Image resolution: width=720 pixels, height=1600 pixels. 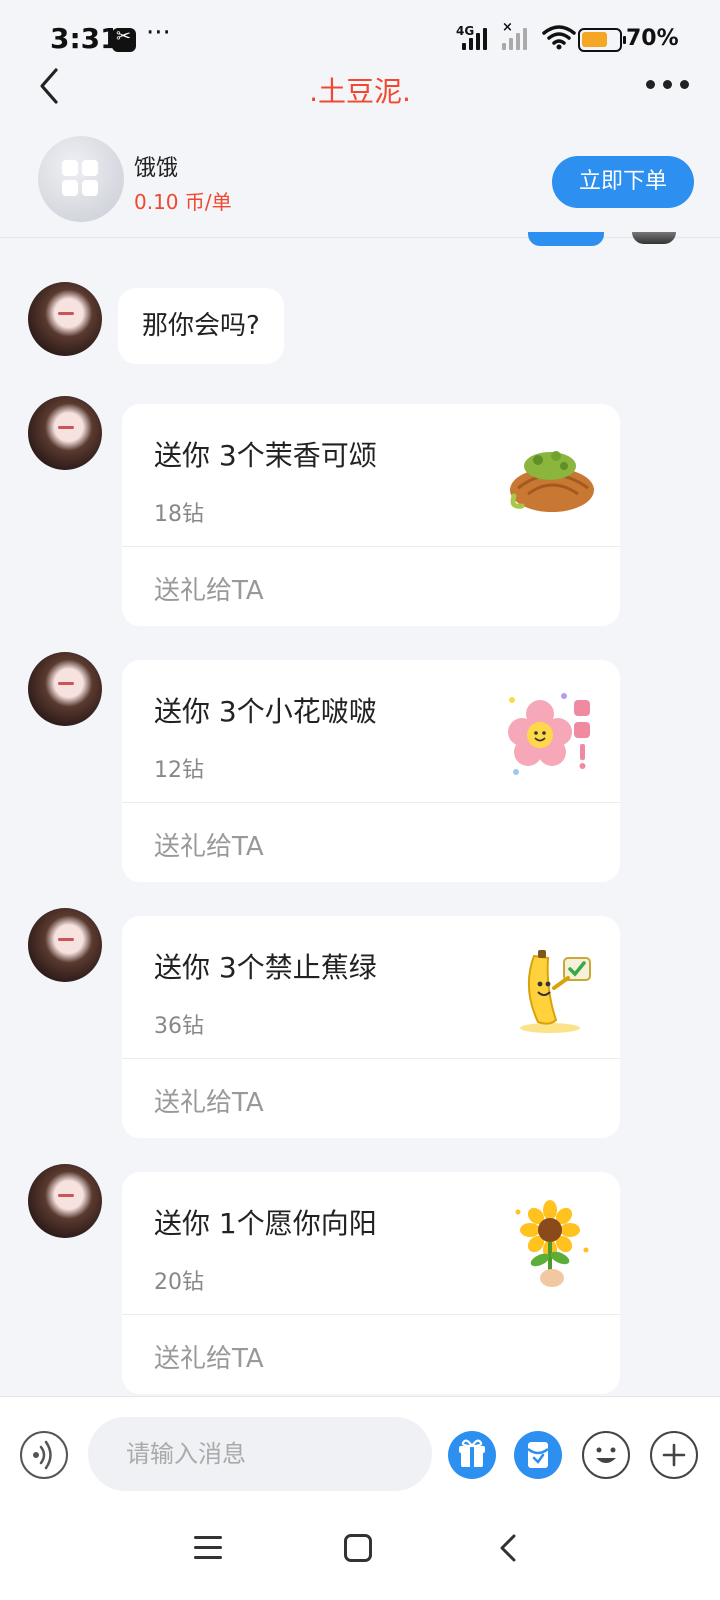 I want to click on sunflower-icon, so click(x=552, y=1243).